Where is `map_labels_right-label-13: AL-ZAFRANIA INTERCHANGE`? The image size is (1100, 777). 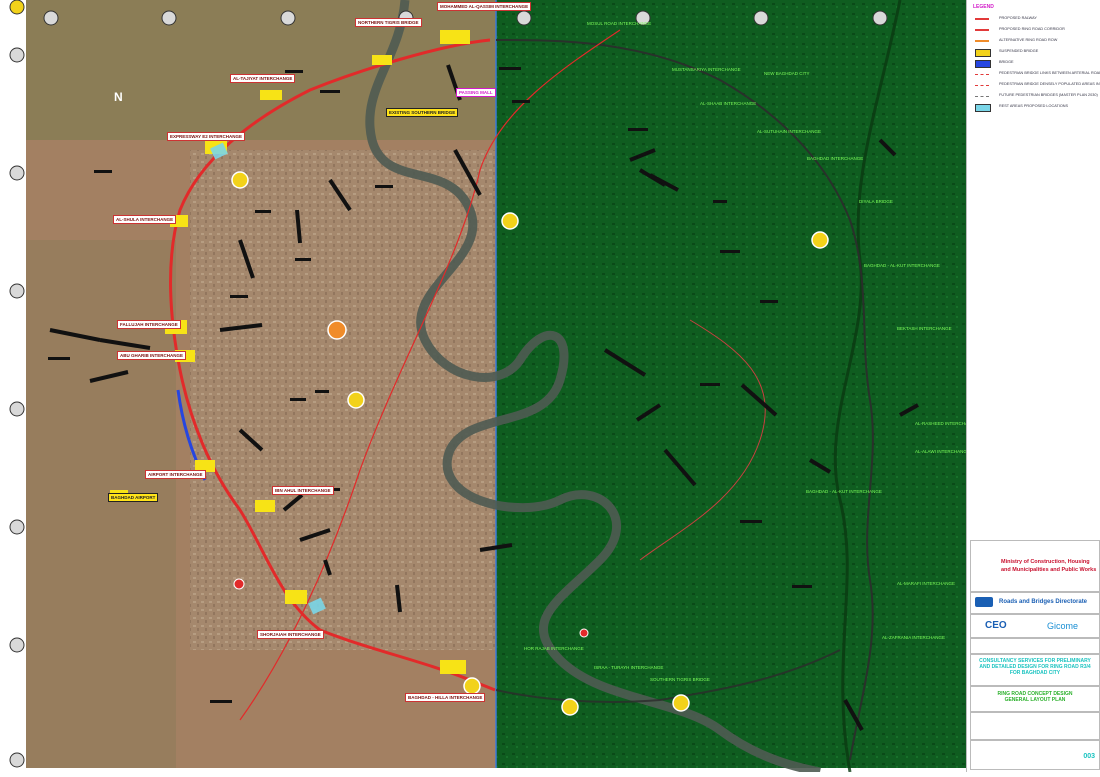 map_labels_right-label-13: AL-ZAFRANIA INTERCHANGE is located at coordinates (914, 637).